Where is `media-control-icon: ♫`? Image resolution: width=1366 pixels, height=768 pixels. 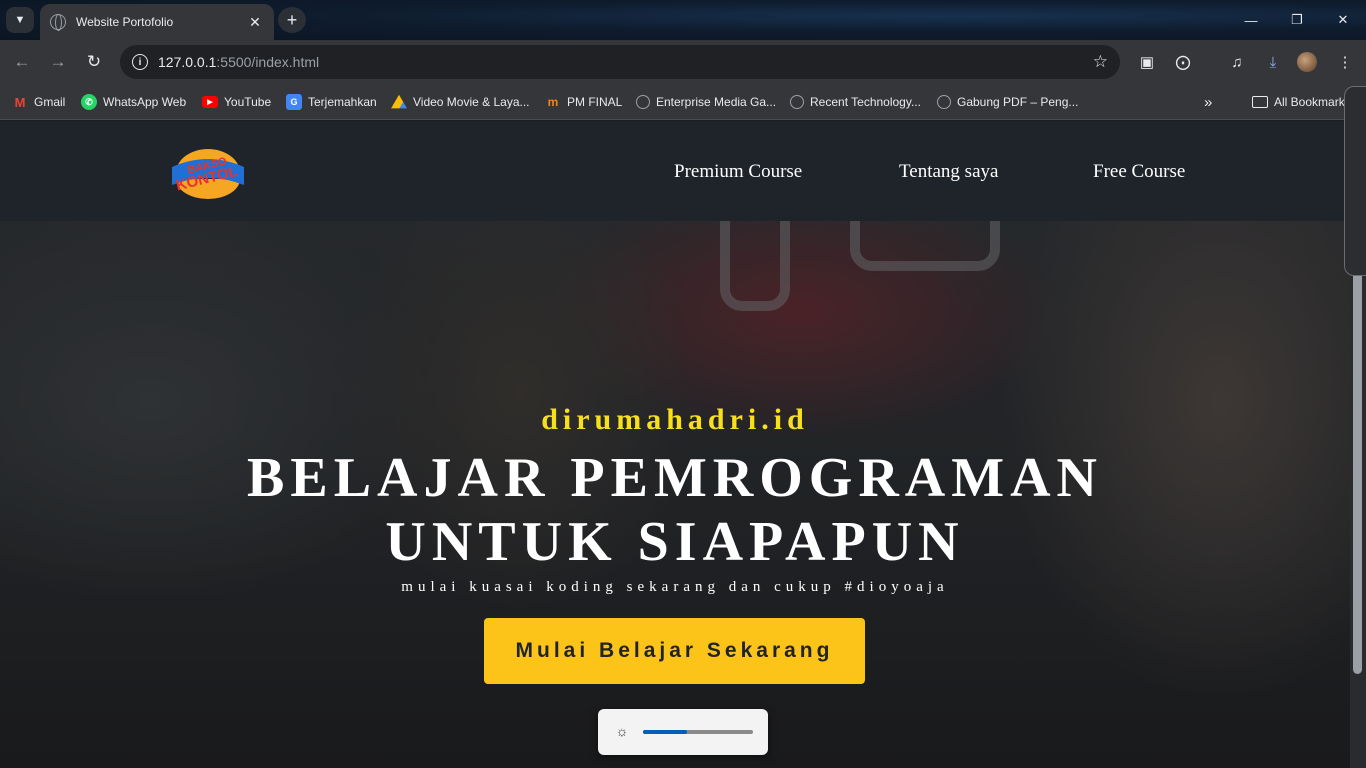 media-control-icon: ♫ is located at coordinates (1237, 62).